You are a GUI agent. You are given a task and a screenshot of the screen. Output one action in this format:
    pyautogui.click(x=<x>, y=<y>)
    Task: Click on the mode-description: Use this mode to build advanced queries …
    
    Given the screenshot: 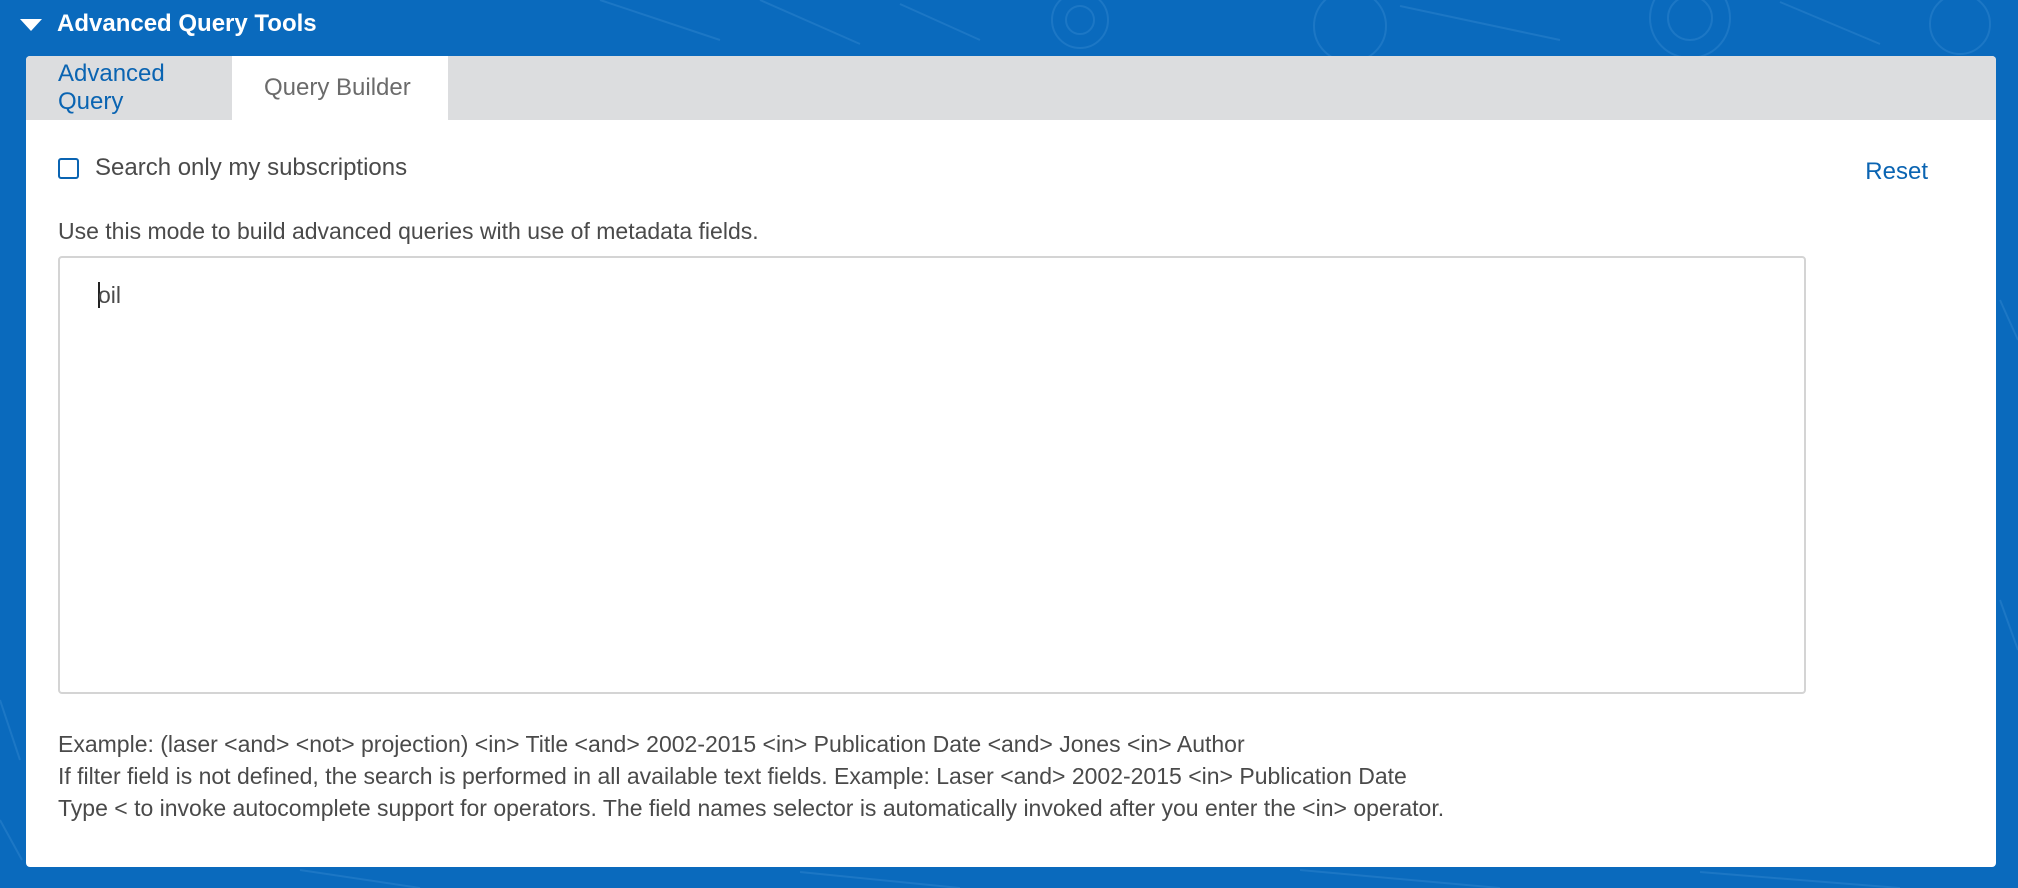 What is the action you would take?
    pyautogui.click(x=408, y=231)
    